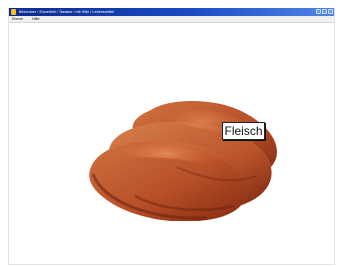 The height and width of the screenshot is (266, 344). Describe the element at coordinates (318, 11) in the screenshot. I see `minimize-icon` at that location.